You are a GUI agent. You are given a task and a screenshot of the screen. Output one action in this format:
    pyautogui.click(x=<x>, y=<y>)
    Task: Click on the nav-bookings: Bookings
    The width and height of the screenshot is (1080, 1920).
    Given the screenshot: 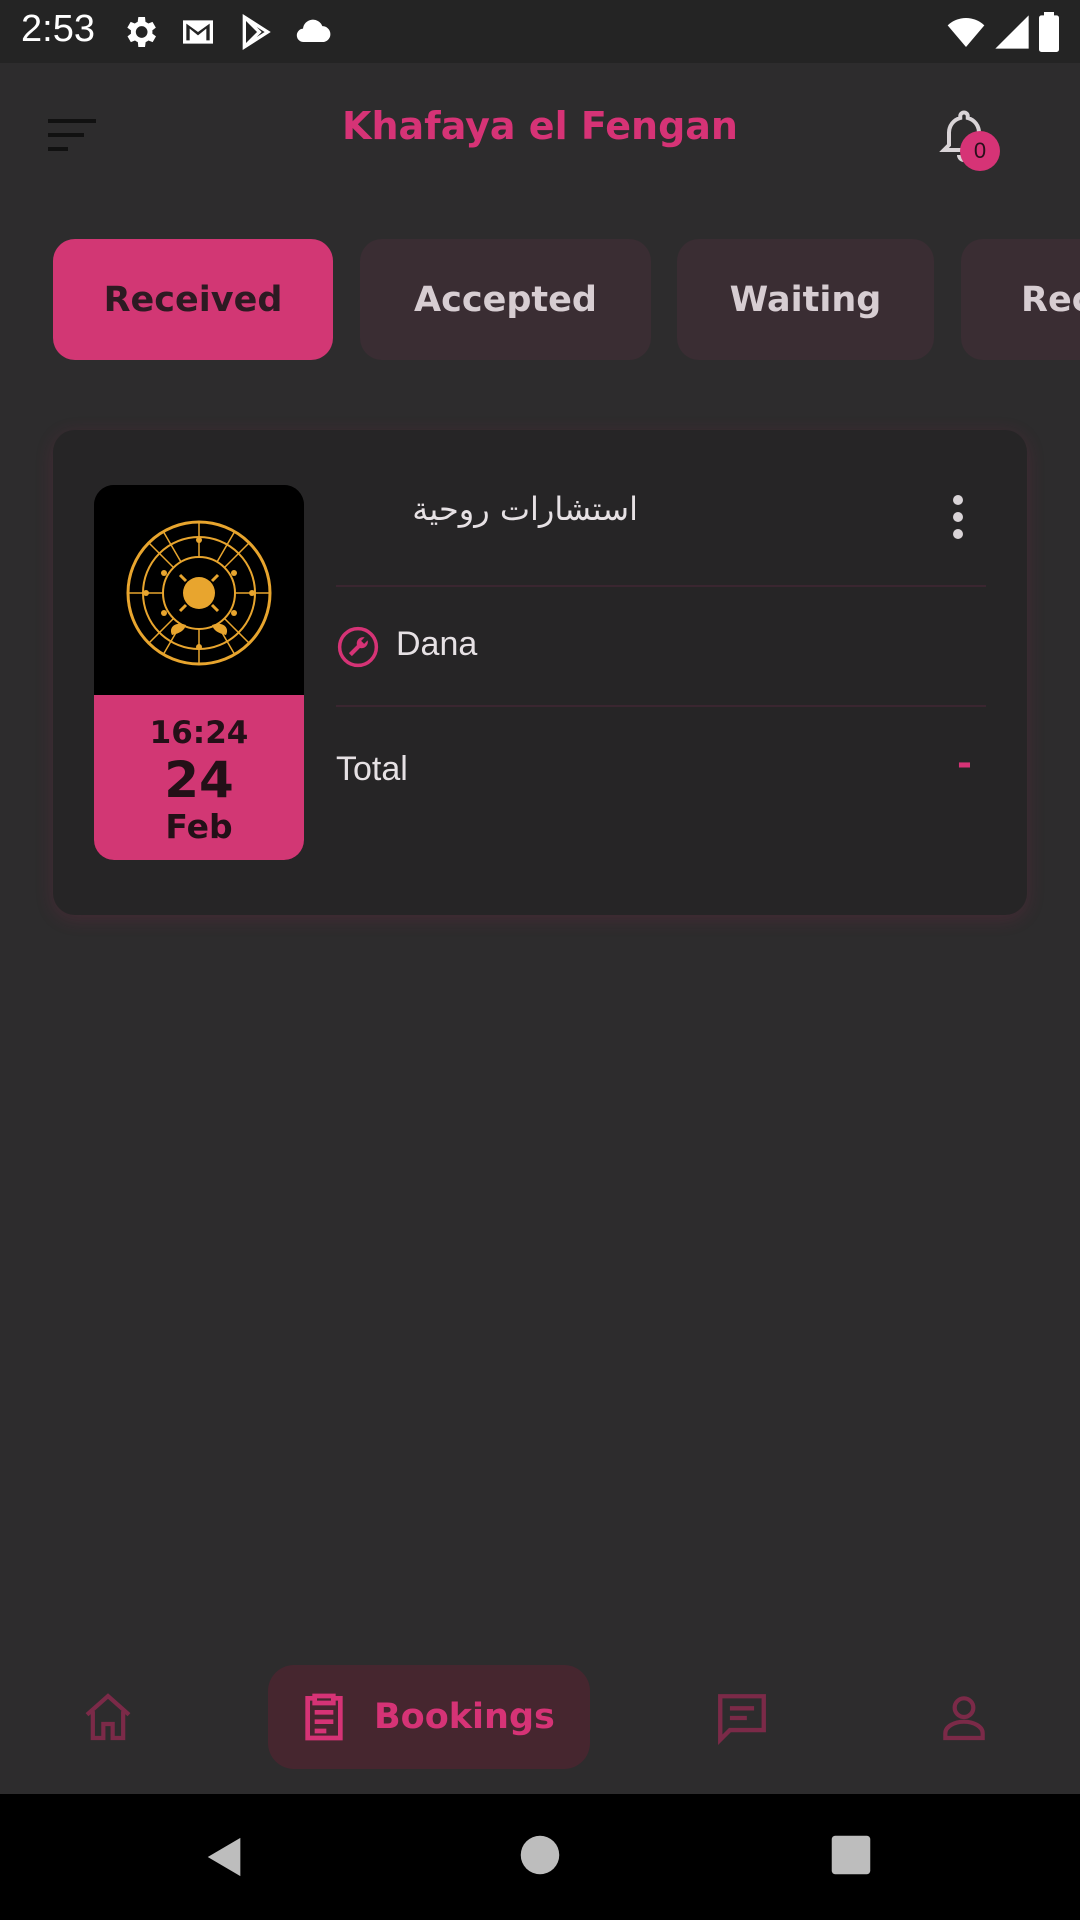 What is the action you would take?
    pyautogui.click(x=429, y=1717)
    